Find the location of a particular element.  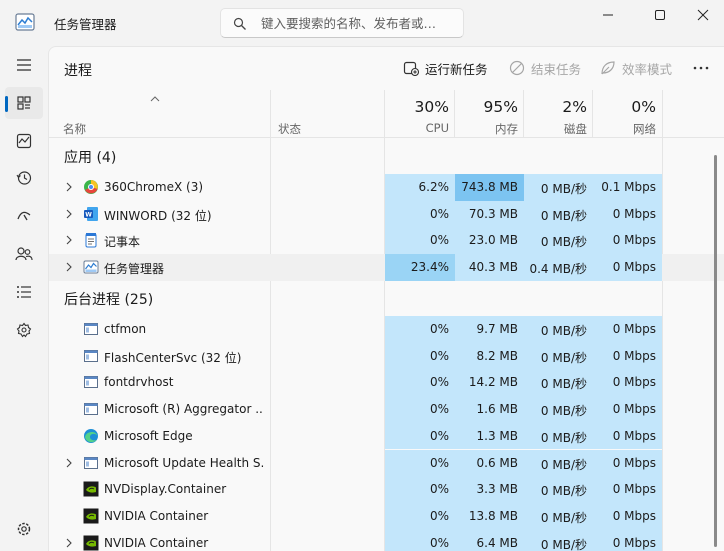

nav-users is located at coordinates (24, 254).